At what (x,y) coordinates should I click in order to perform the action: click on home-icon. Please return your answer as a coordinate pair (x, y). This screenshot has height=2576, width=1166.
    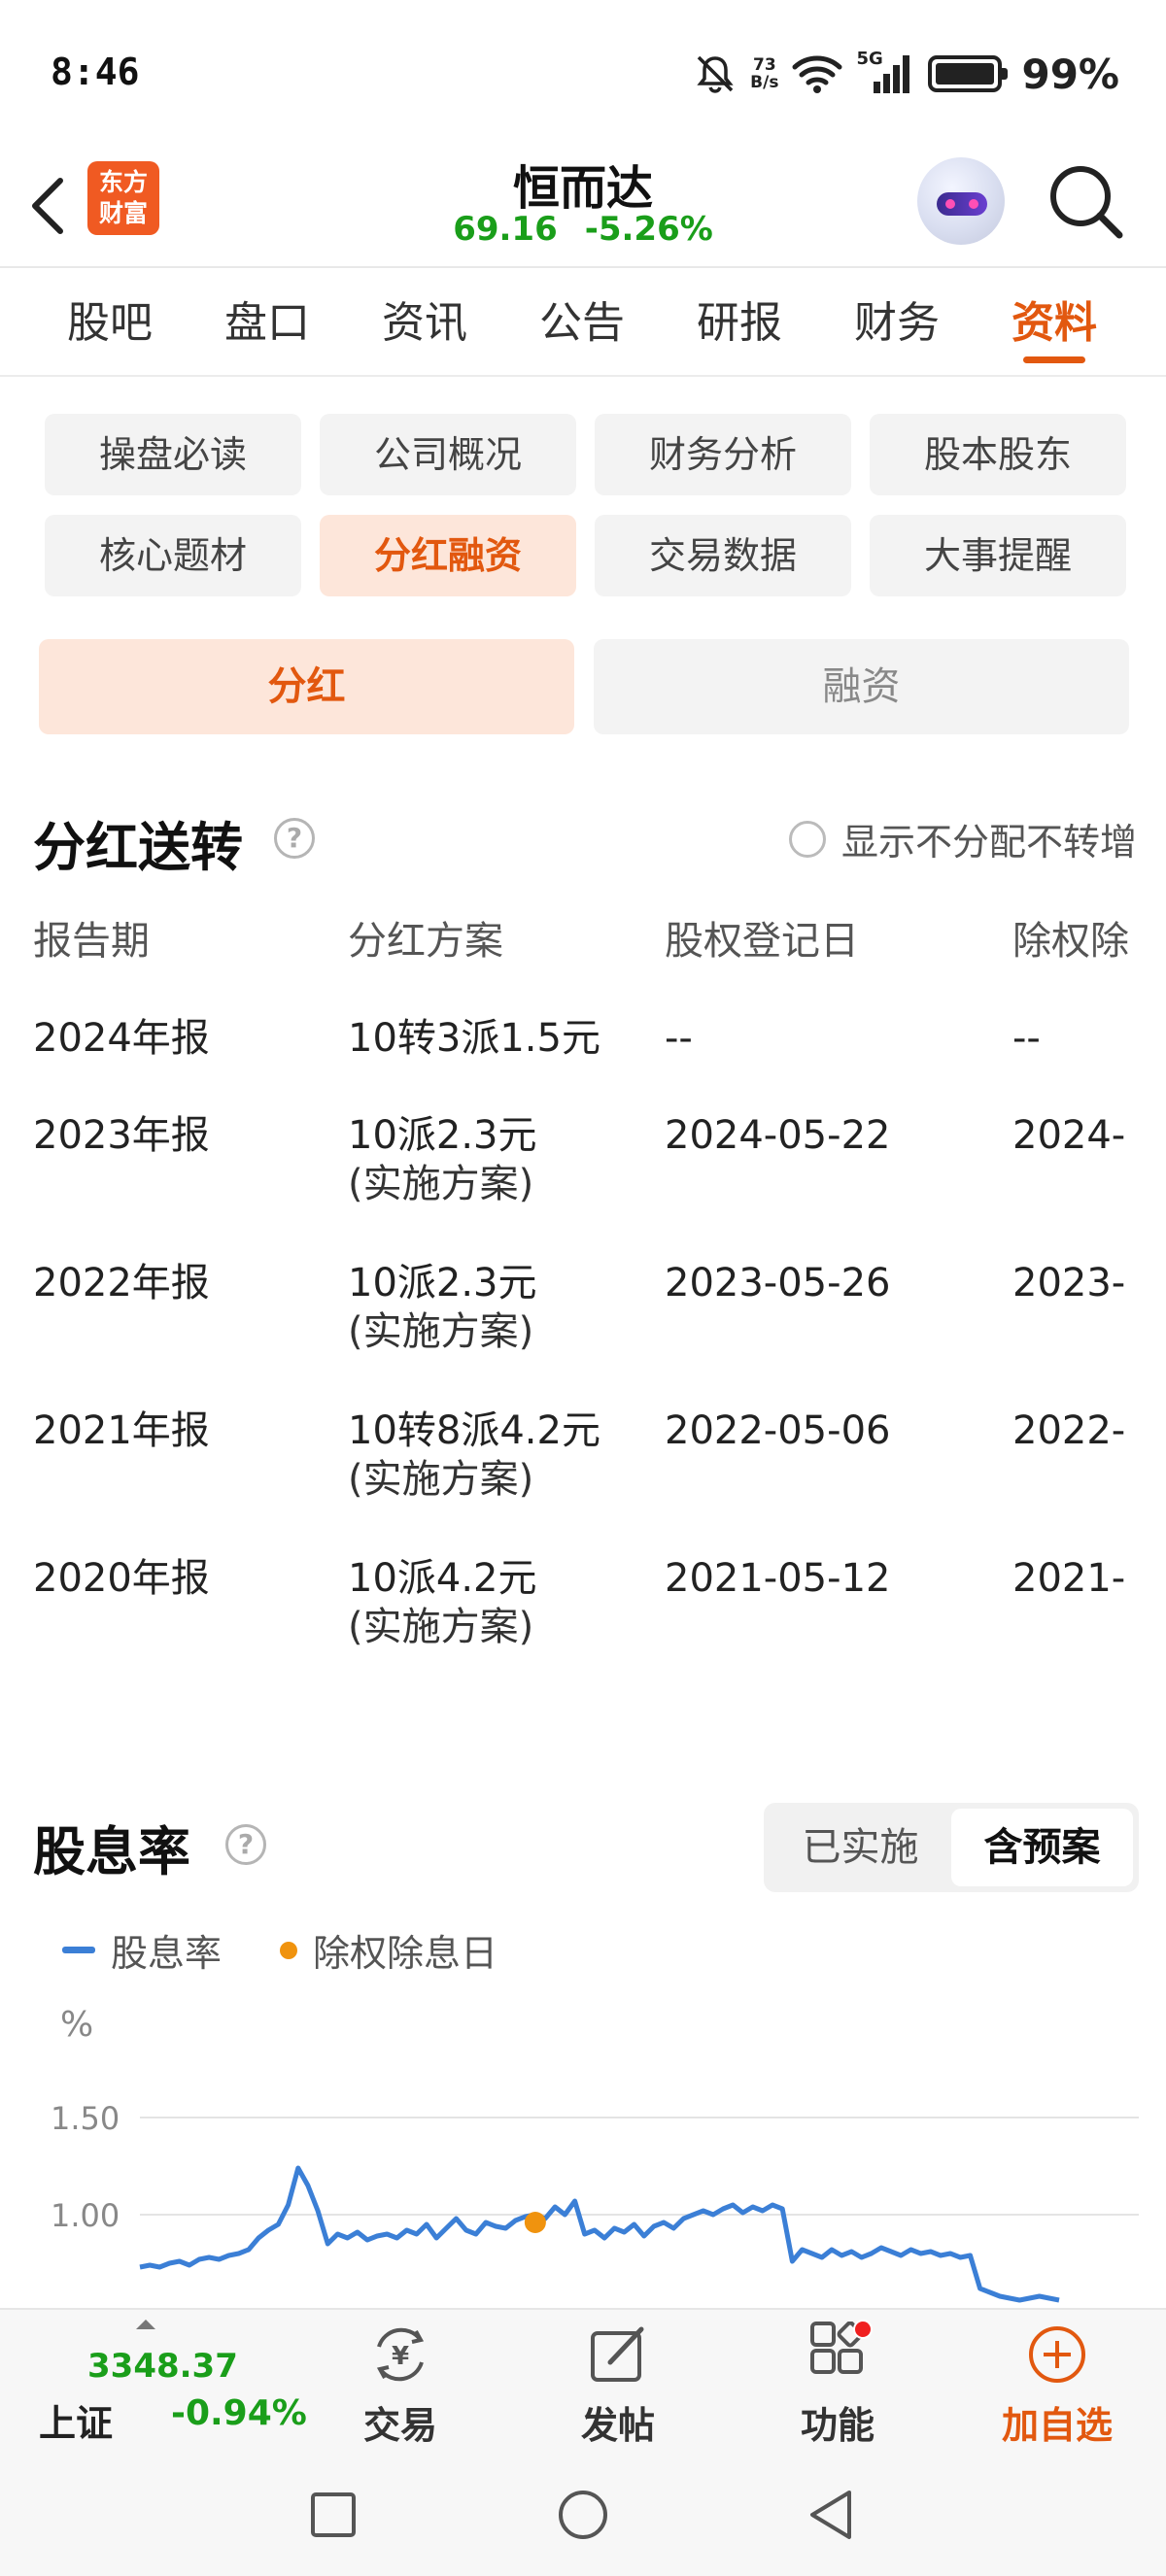
    Looking at the image, I should click on (583, 2515).